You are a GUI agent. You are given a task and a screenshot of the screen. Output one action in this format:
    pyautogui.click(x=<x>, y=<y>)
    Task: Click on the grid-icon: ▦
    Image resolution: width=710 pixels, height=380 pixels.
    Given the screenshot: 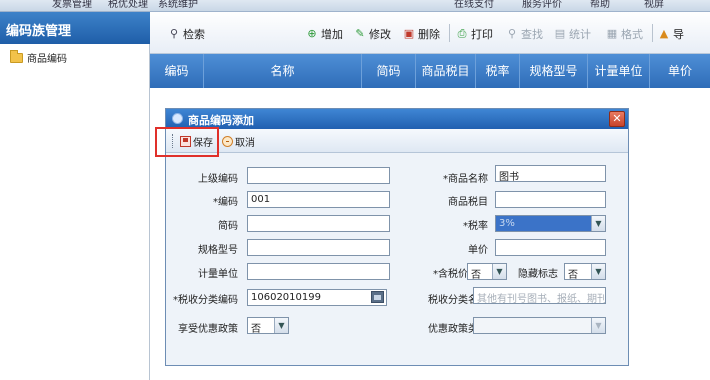 What is the action you would take?
    pyautogui.click(x=612, y=33)
    